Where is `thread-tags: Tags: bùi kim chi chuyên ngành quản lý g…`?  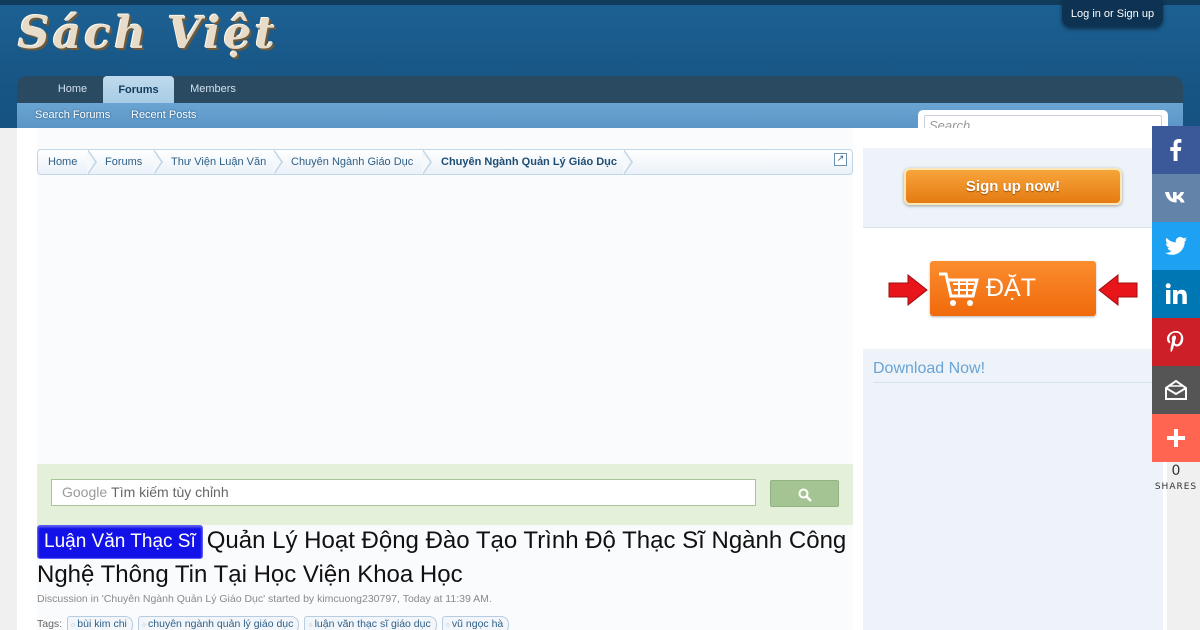 thread-tags: Tags: bùi kim chi chuyên ngành quản lý g… is located at coordinates (445, 623).